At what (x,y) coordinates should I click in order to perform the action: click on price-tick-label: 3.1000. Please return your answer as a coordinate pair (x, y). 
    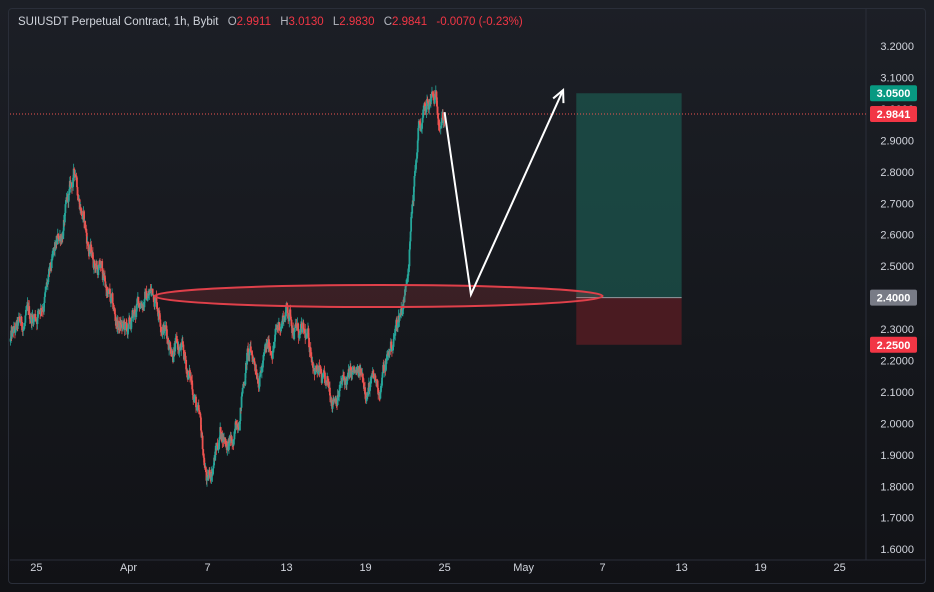
    Looking at the image, I should click on (897, 79).